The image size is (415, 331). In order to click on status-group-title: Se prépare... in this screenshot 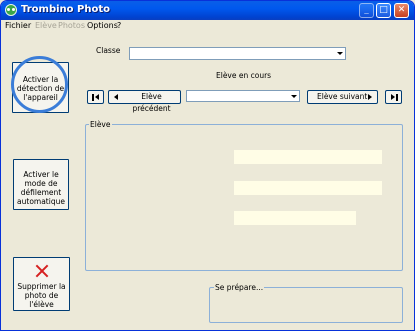, I will do `click(239, 287)`.